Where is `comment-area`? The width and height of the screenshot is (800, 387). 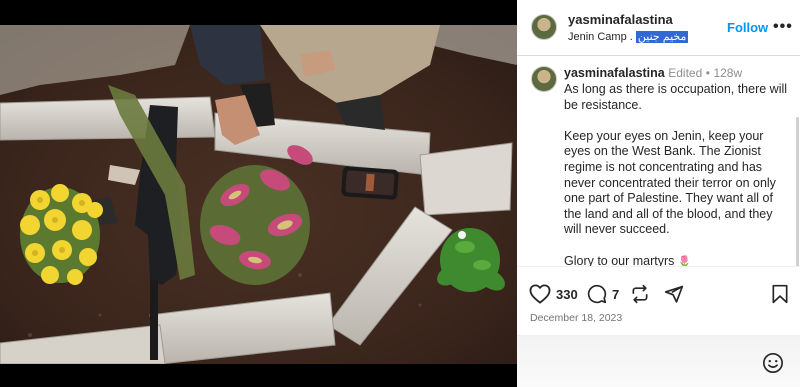
comment-area is located at coordinates (658, 361).